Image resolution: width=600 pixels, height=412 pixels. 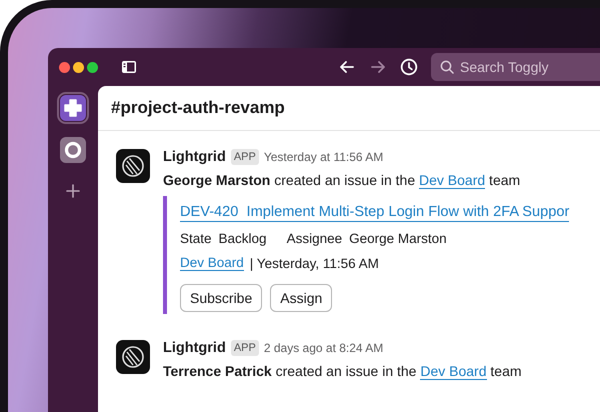 What do you see at coordinates (221, 298) in the screenshot?
I see `action-button: Subscribe` at bounding box center [221, 298].